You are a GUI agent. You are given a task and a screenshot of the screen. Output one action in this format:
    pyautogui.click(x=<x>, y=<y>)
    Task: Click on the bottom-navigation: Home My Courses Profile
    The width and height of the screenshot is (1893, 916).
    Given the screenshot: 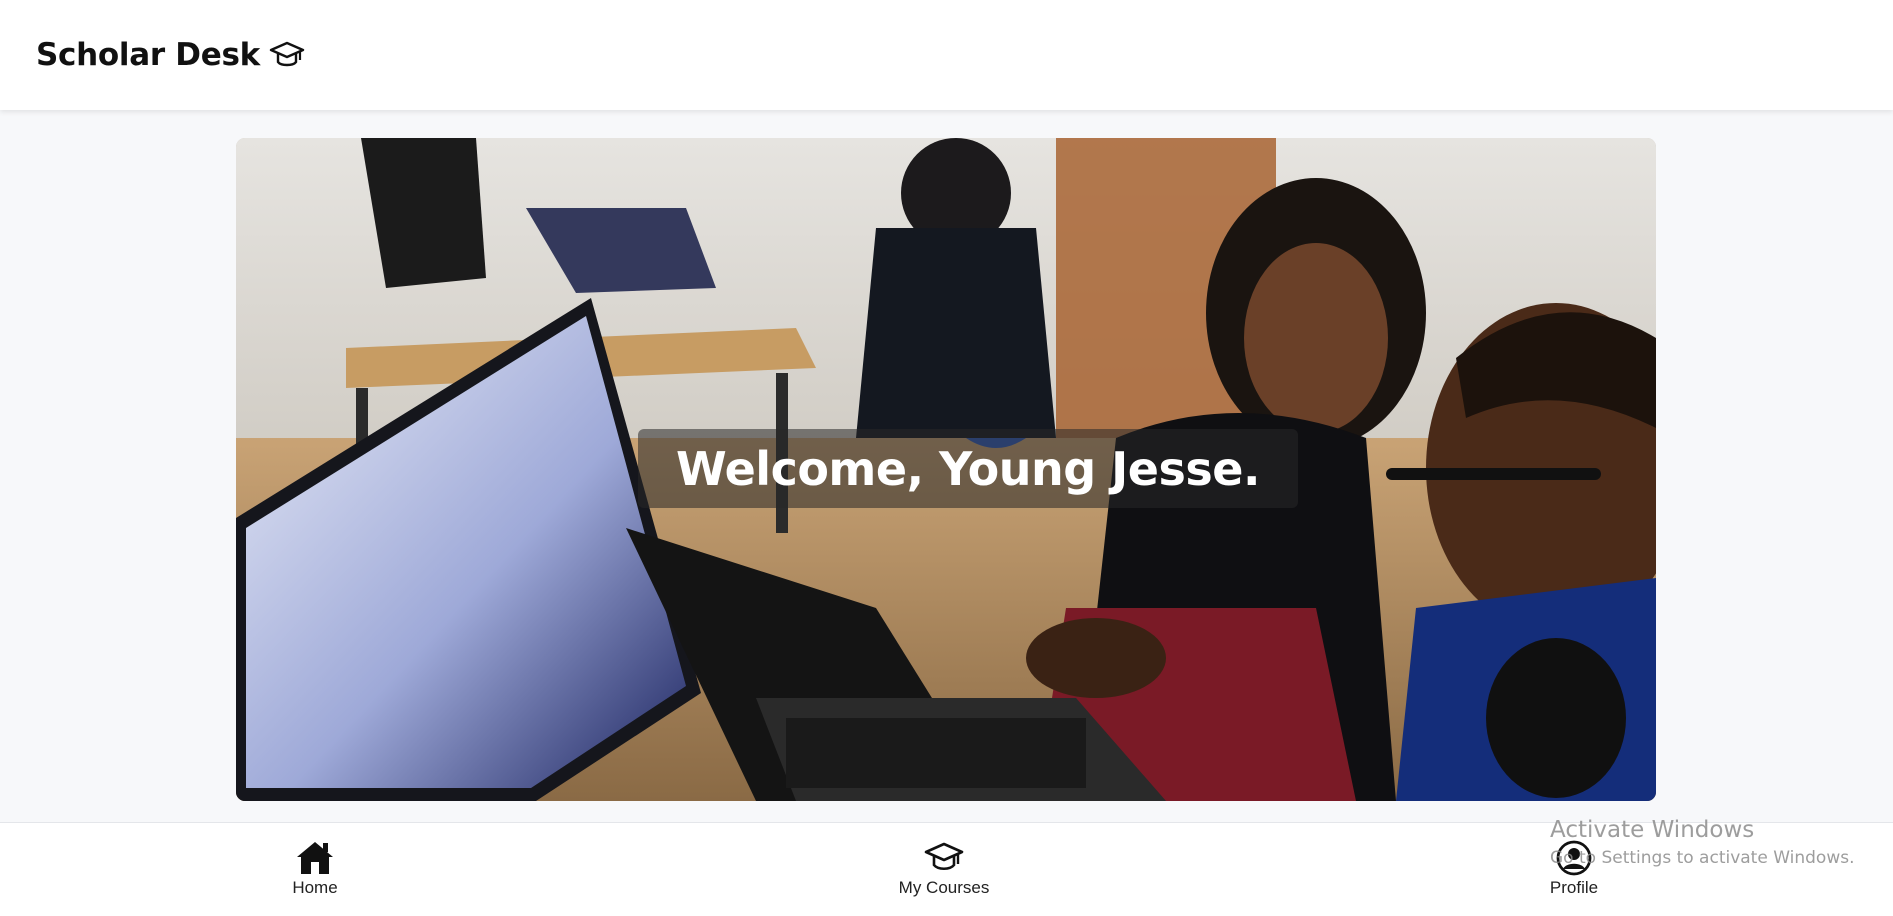 What is the action you would take?
    pyautogui.click(x=946, y=869)
    